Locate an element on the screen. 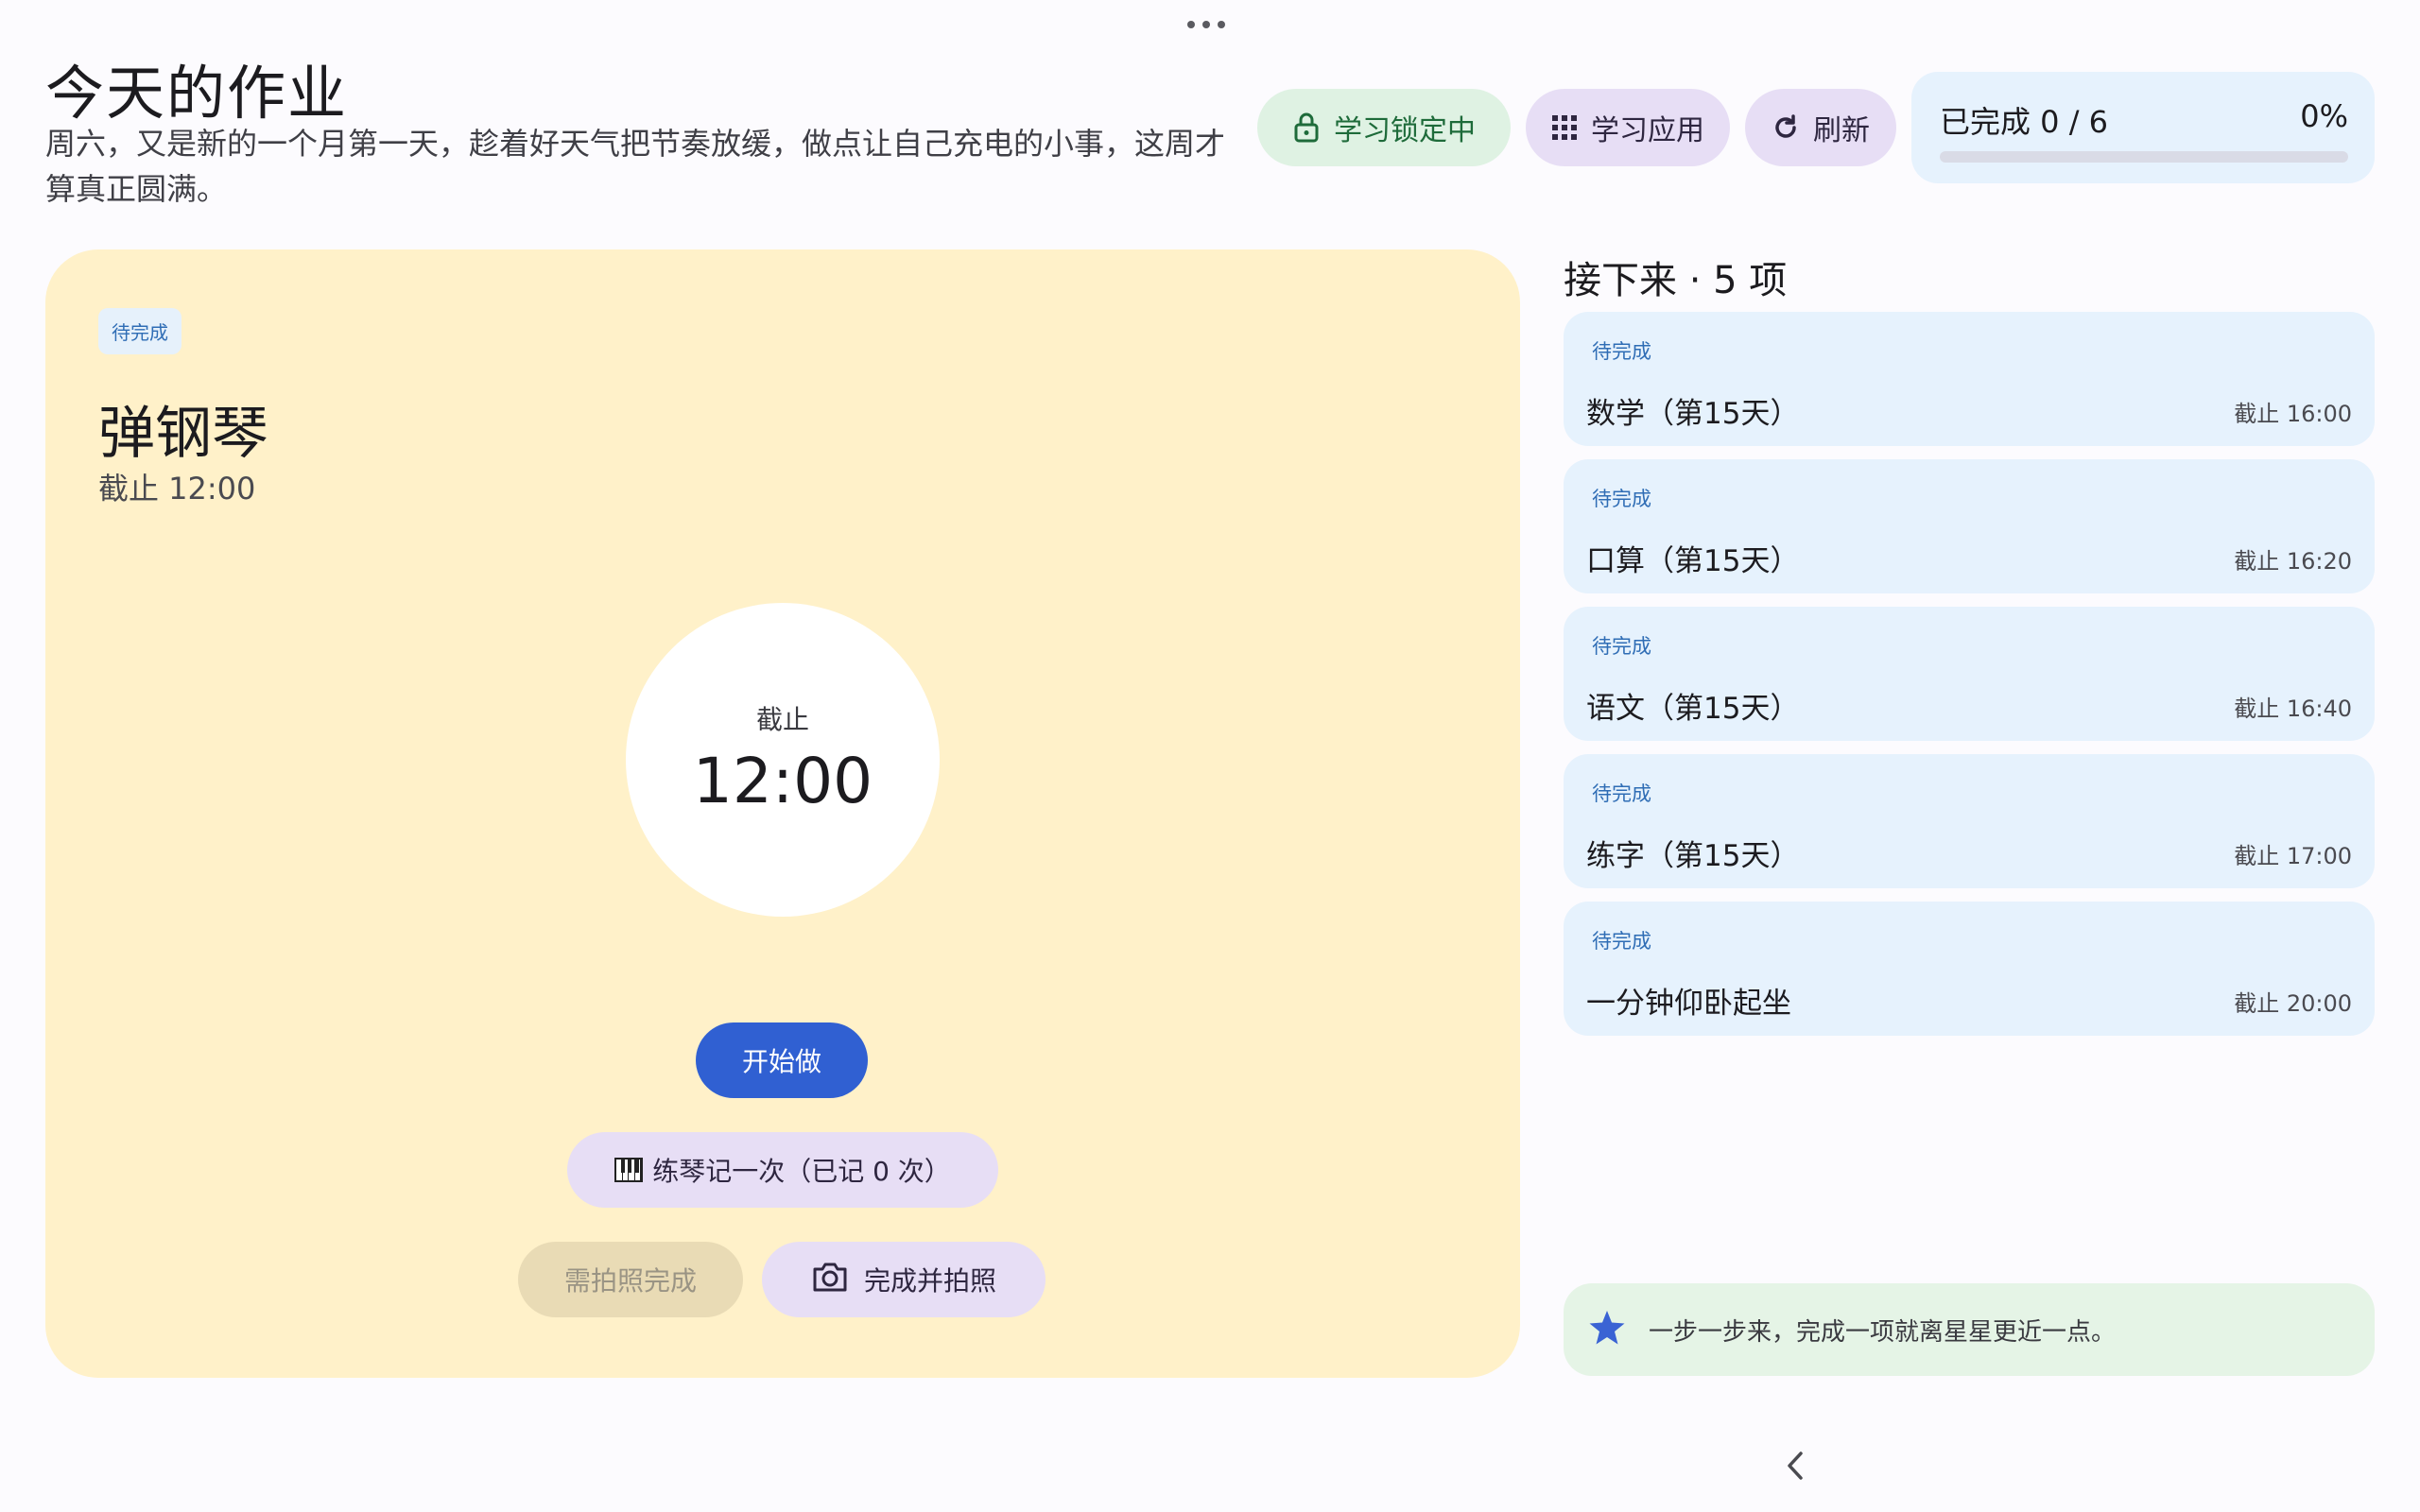  tip-text: 一步一步来，完成一项就离星星更近一点。 is located at coordinates (1883, 1332).